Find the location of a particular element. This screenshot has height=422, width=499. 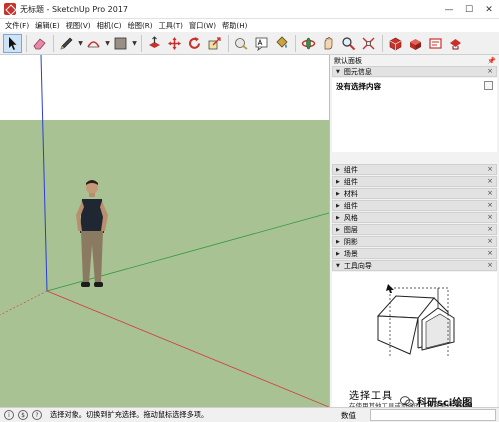

arc-icon is located at coordinates (93, 43).